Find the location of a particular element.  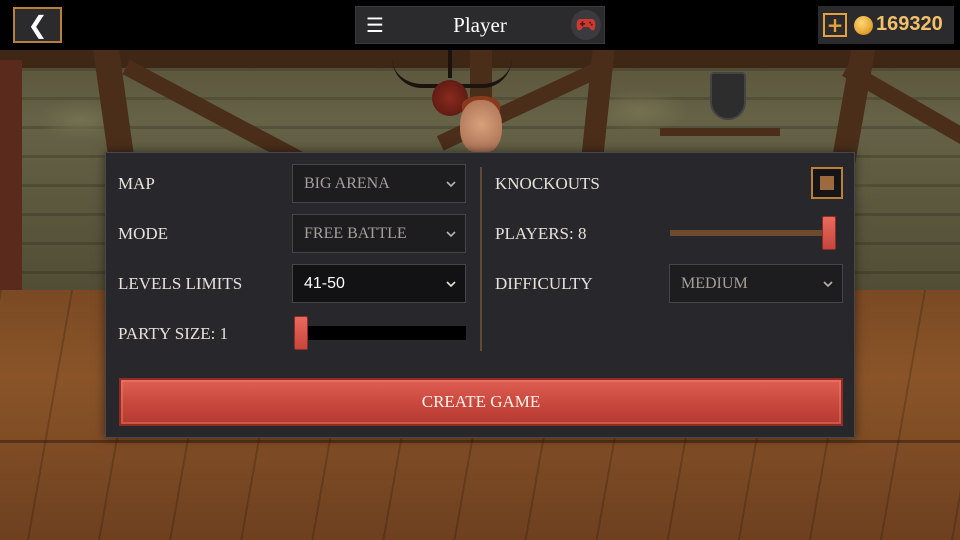

player-profile-bar: ☰ Player is located at coordinates (480, 25).